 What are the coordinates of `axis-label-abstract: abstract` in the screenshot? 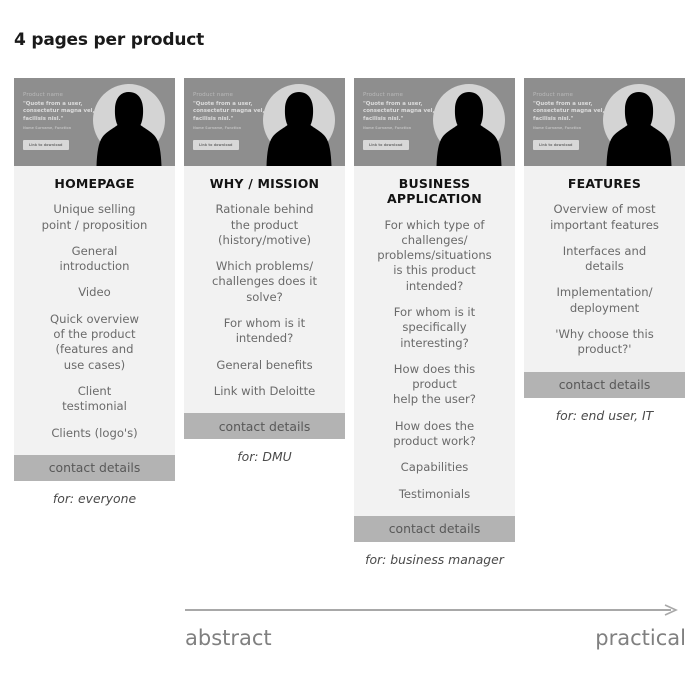 It's located at (228, 638).